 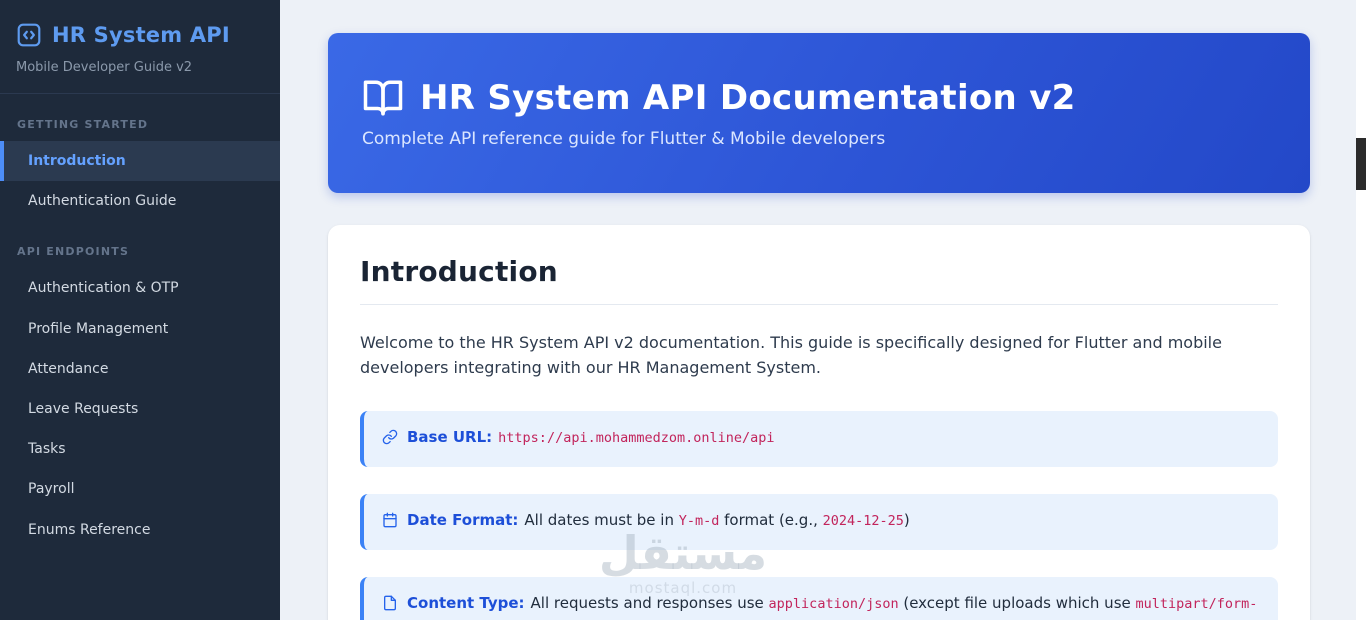 What do you see at coordinates (140, 409) in the screenshot?
I see `sidebar-item-leave-requests: Leave Requests` at bounding box center [140, 409].